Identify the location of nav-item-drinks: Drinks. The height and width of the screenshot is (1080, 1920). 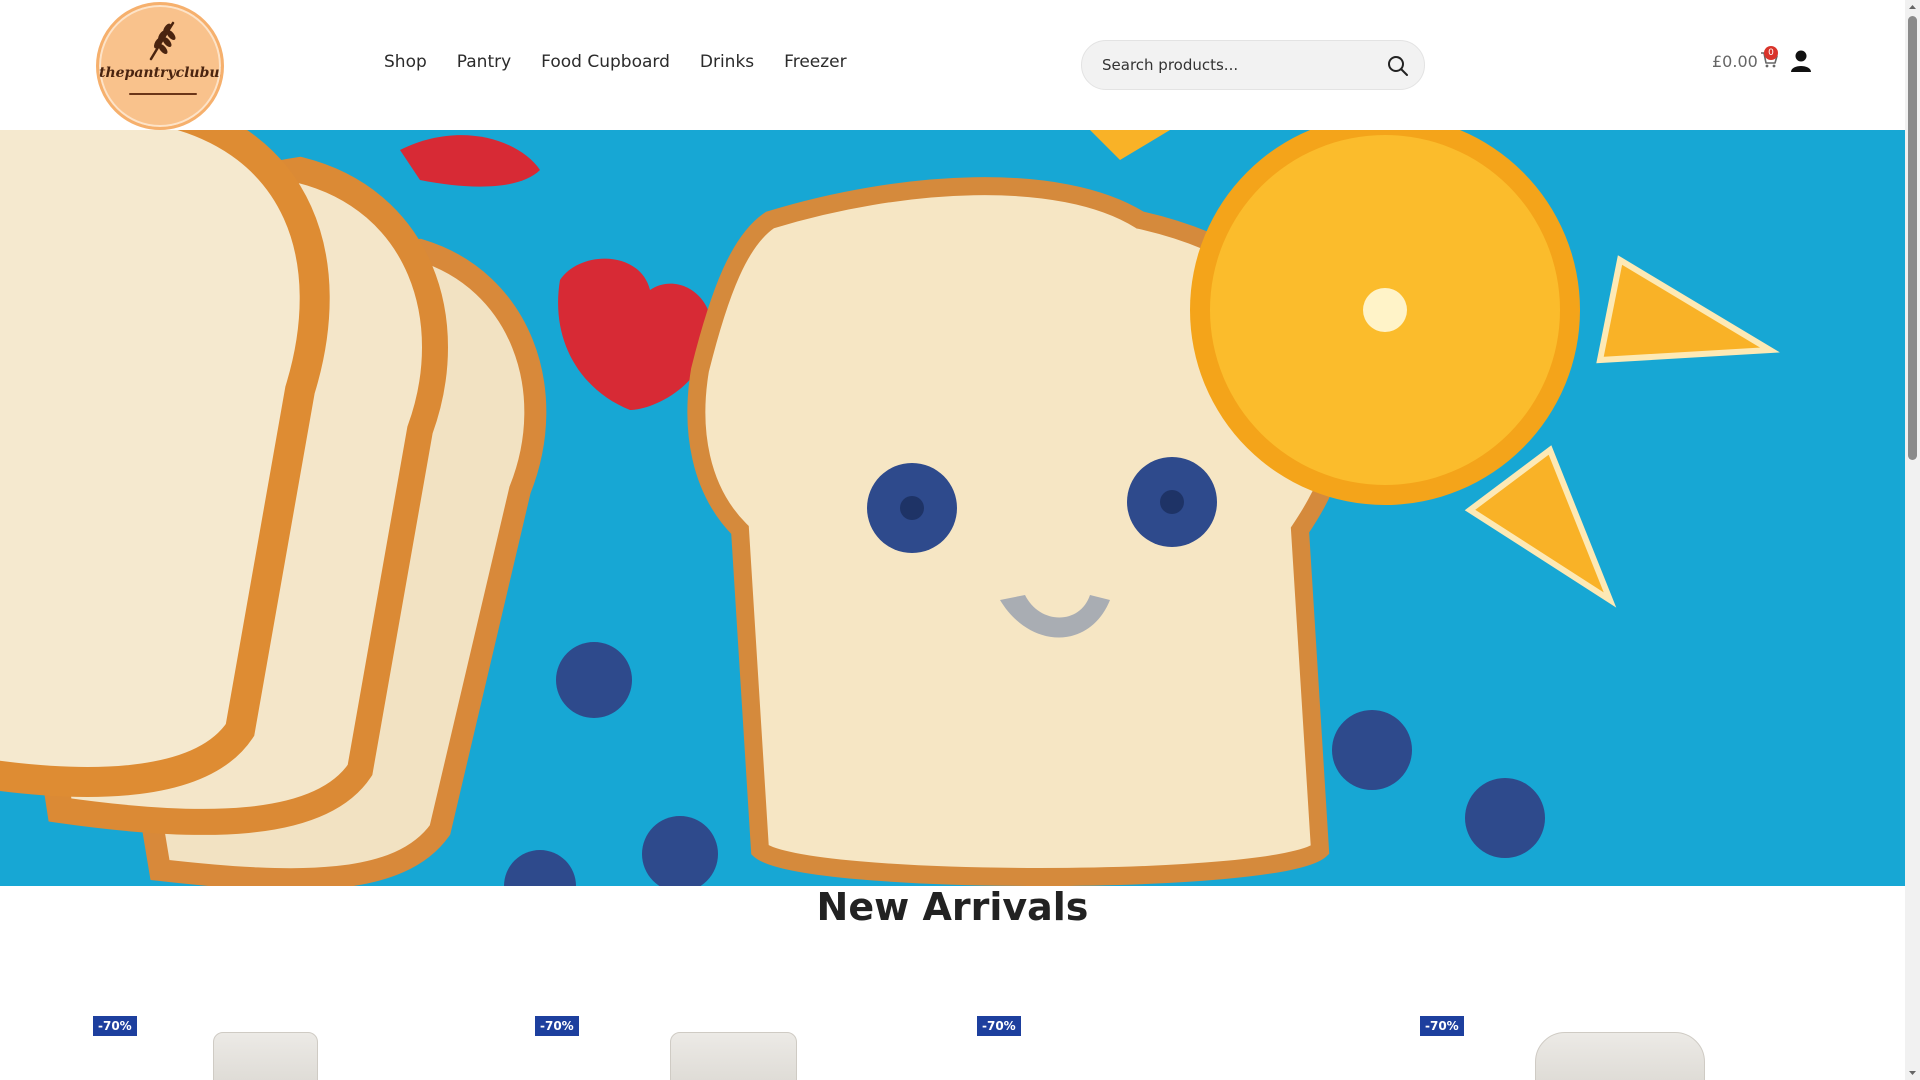
(727, 62).